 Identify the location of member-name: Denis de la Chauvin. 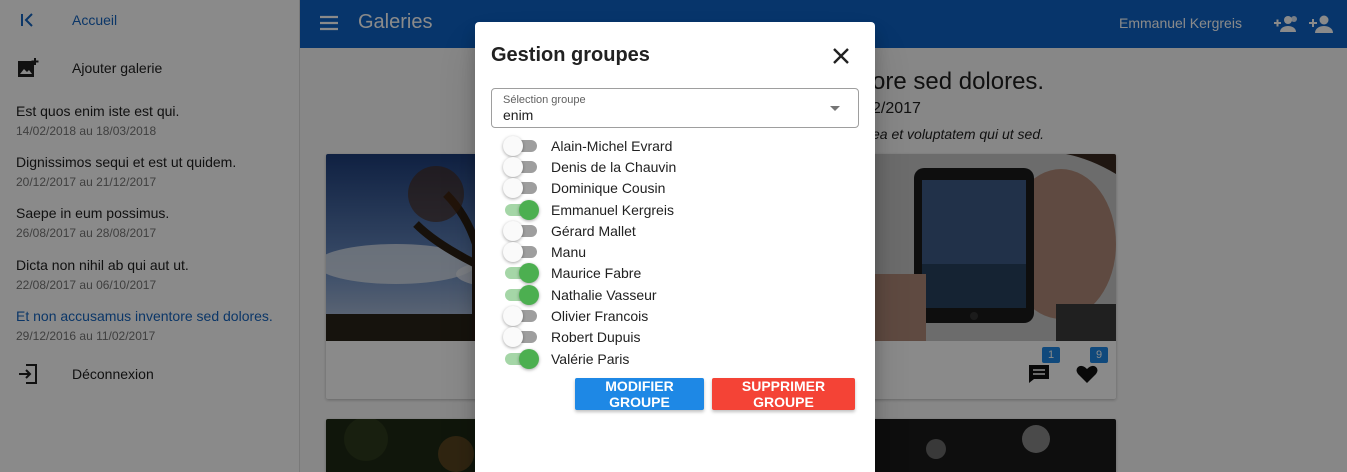
(614, 166).